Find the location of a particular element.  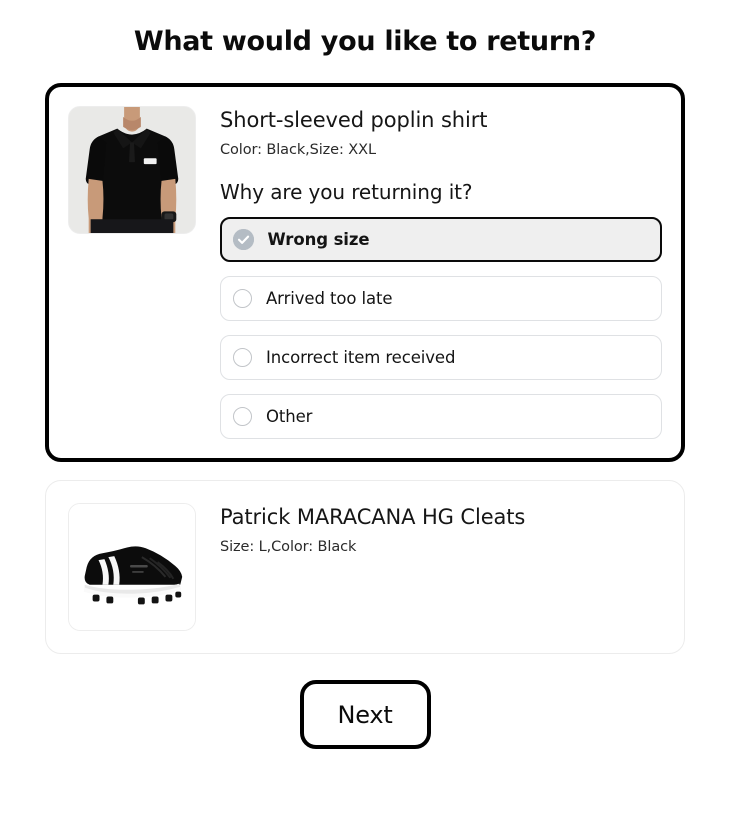

reason-option-other: Other is located at coordinates (441, 417).